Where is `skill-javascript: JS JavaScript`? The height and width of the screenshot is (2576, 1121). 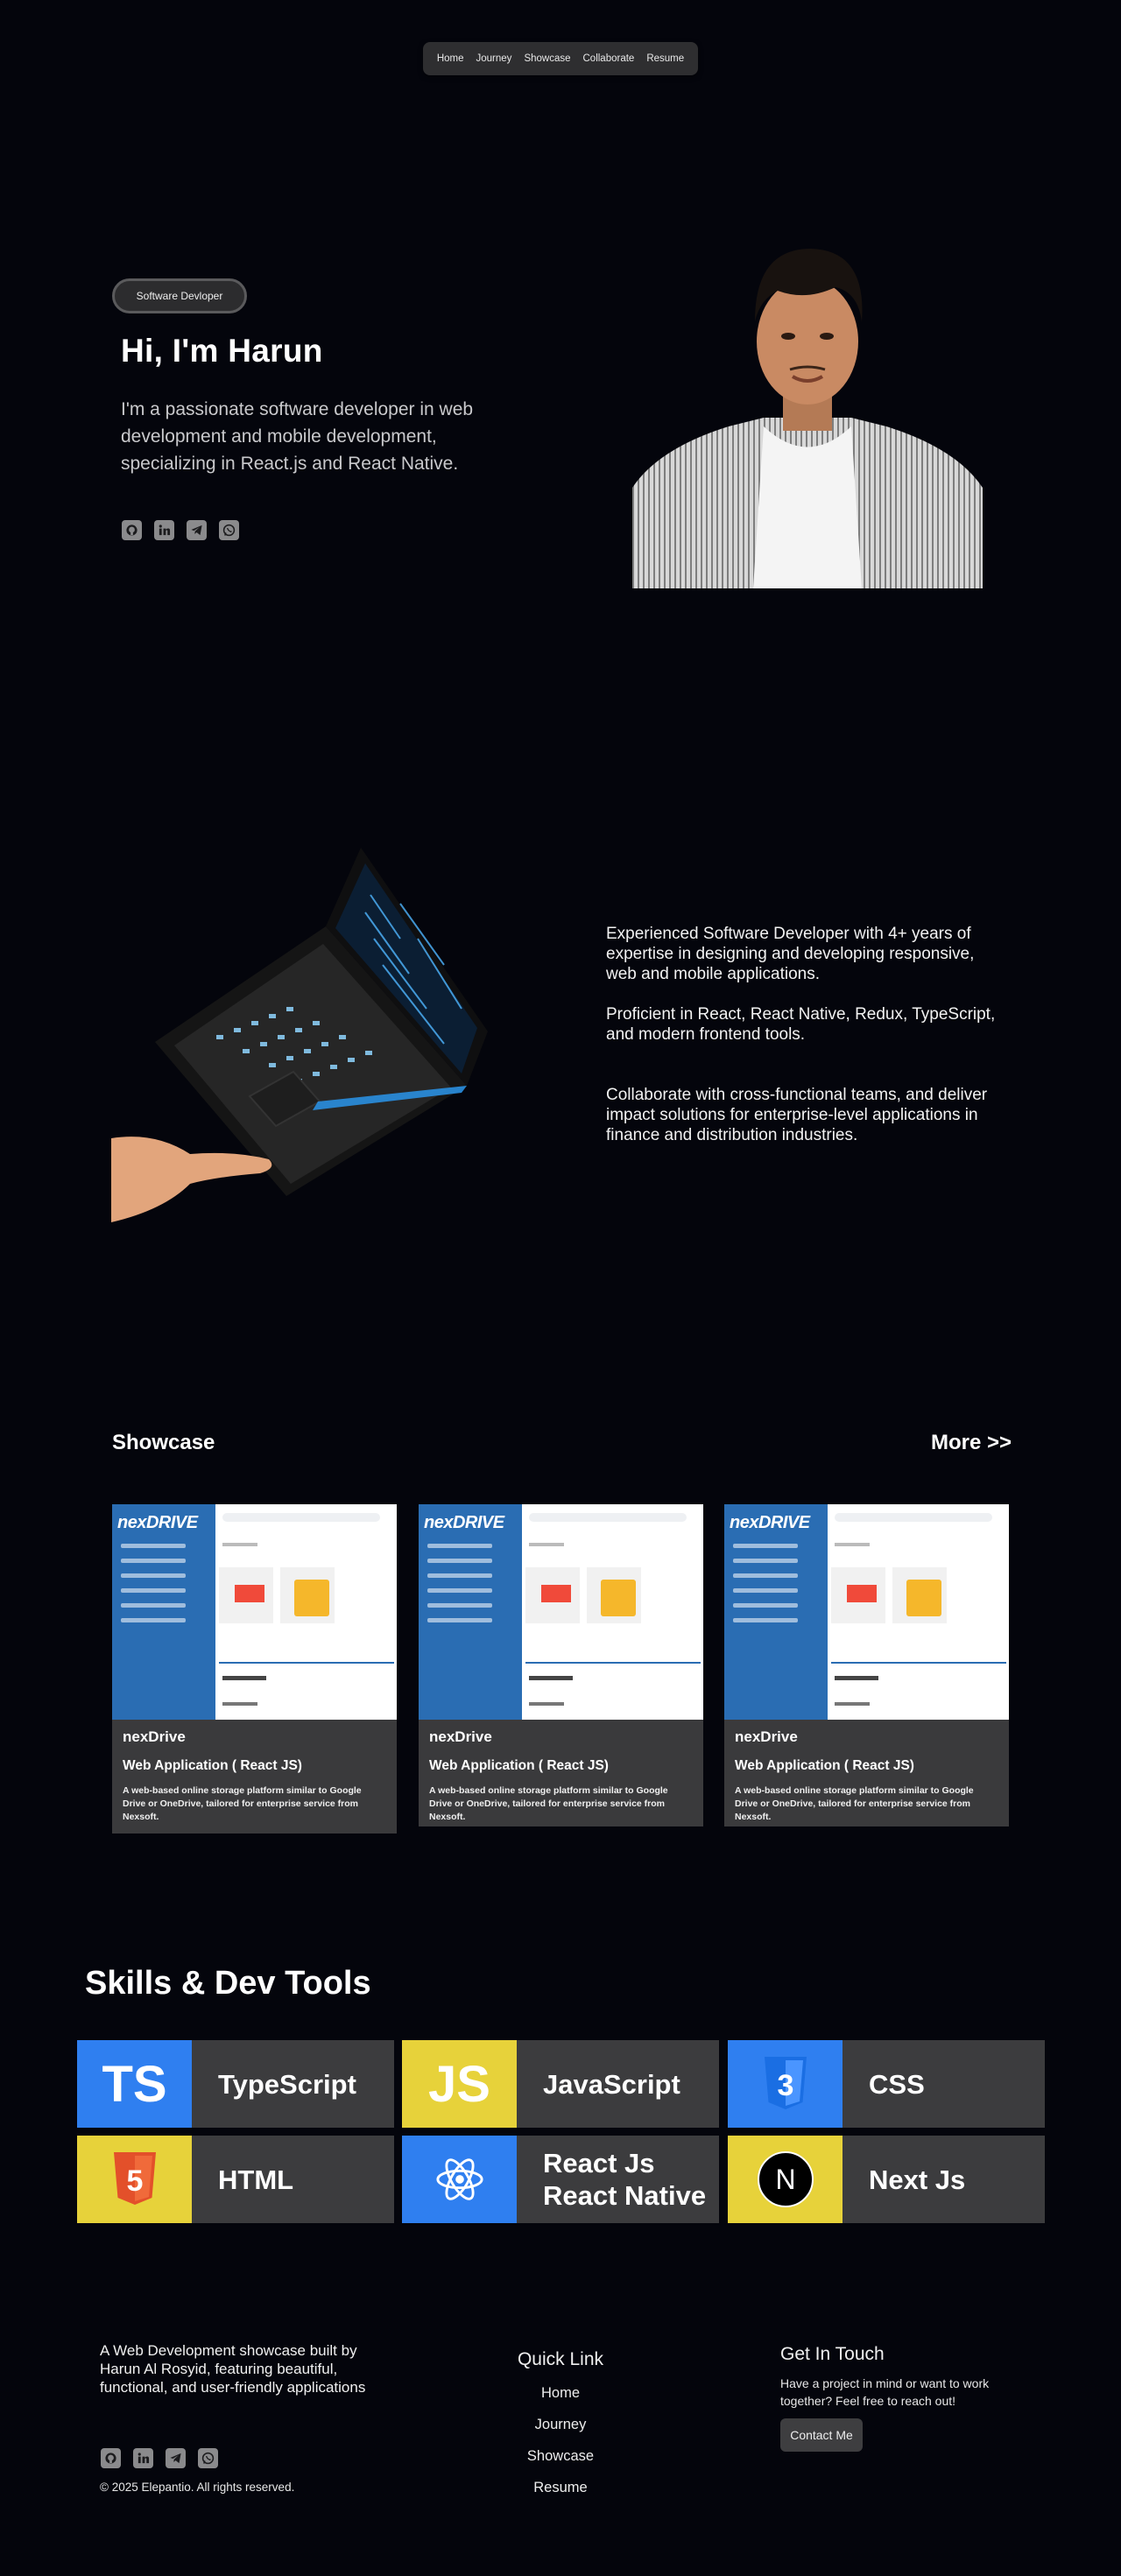
skill-javascript: JS JavaScript is located at coordinates (560, 2084).